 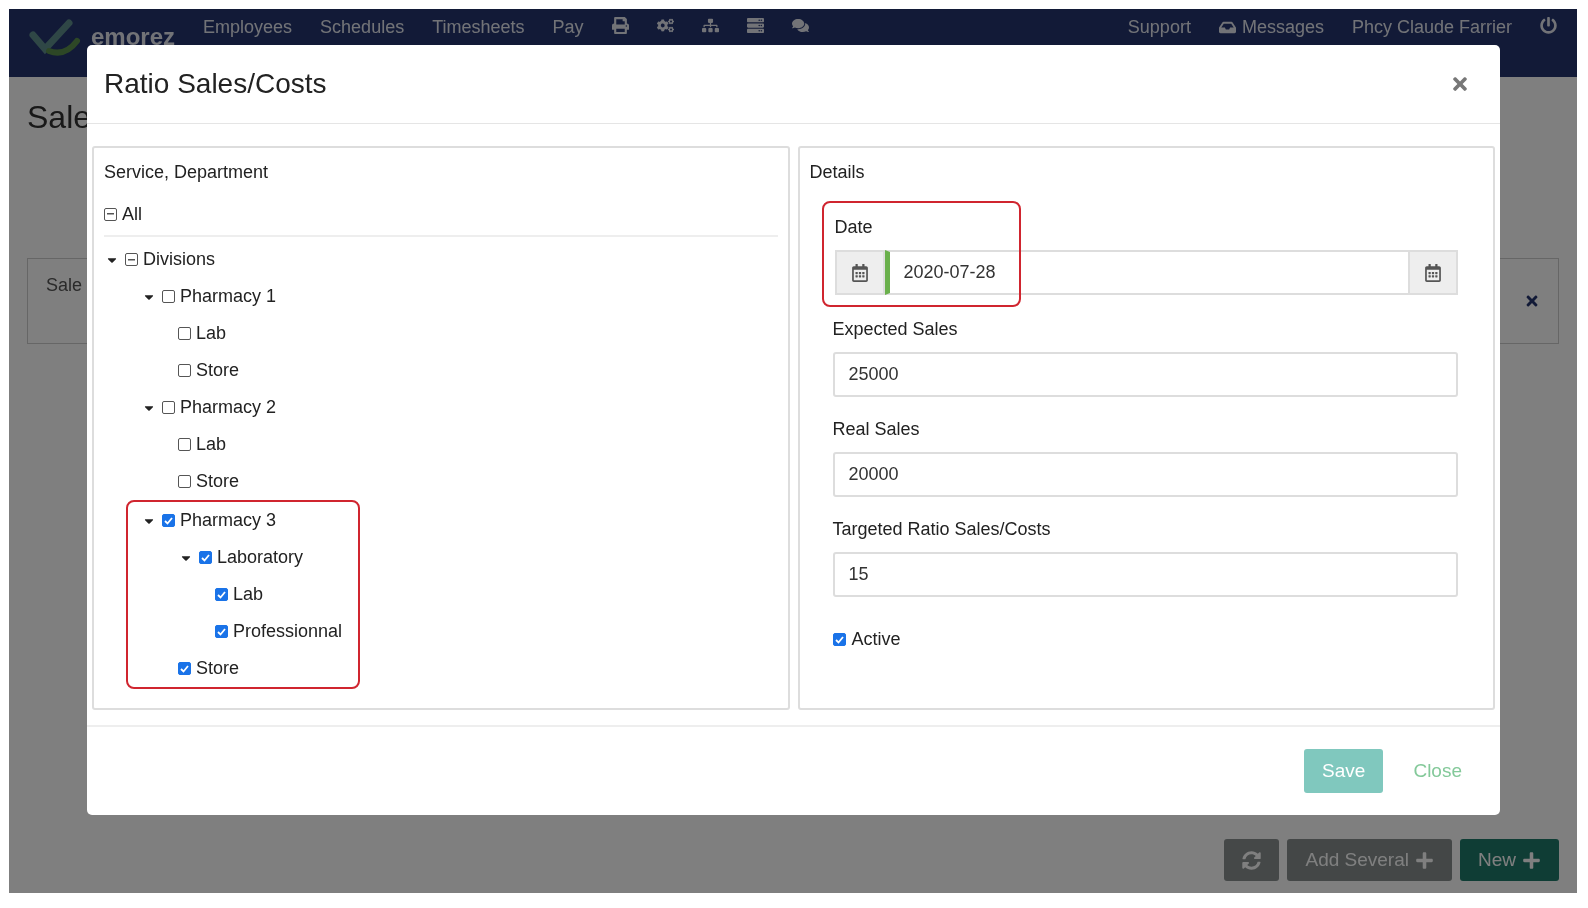 What do you see at coordinates (1145, 574) in the screenshot?
I see `input-field: 15` at bounding box center [1145, 574].